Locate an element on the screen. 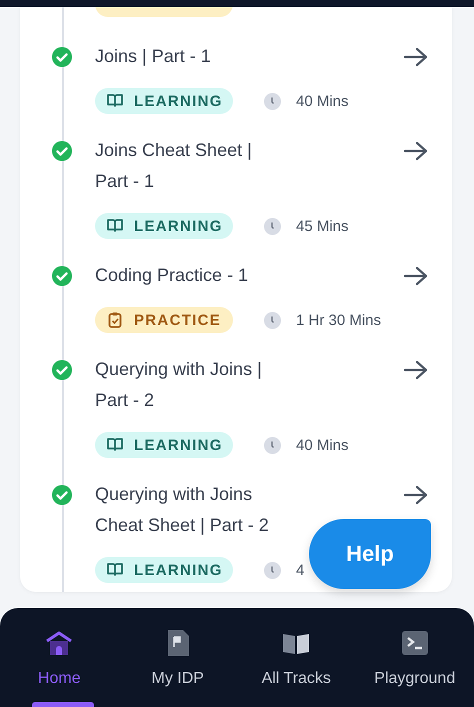 The height and width of the screenshot is (707, 474). lesson-title: Coding Practice - 1 is located at coordinates (187, 275).